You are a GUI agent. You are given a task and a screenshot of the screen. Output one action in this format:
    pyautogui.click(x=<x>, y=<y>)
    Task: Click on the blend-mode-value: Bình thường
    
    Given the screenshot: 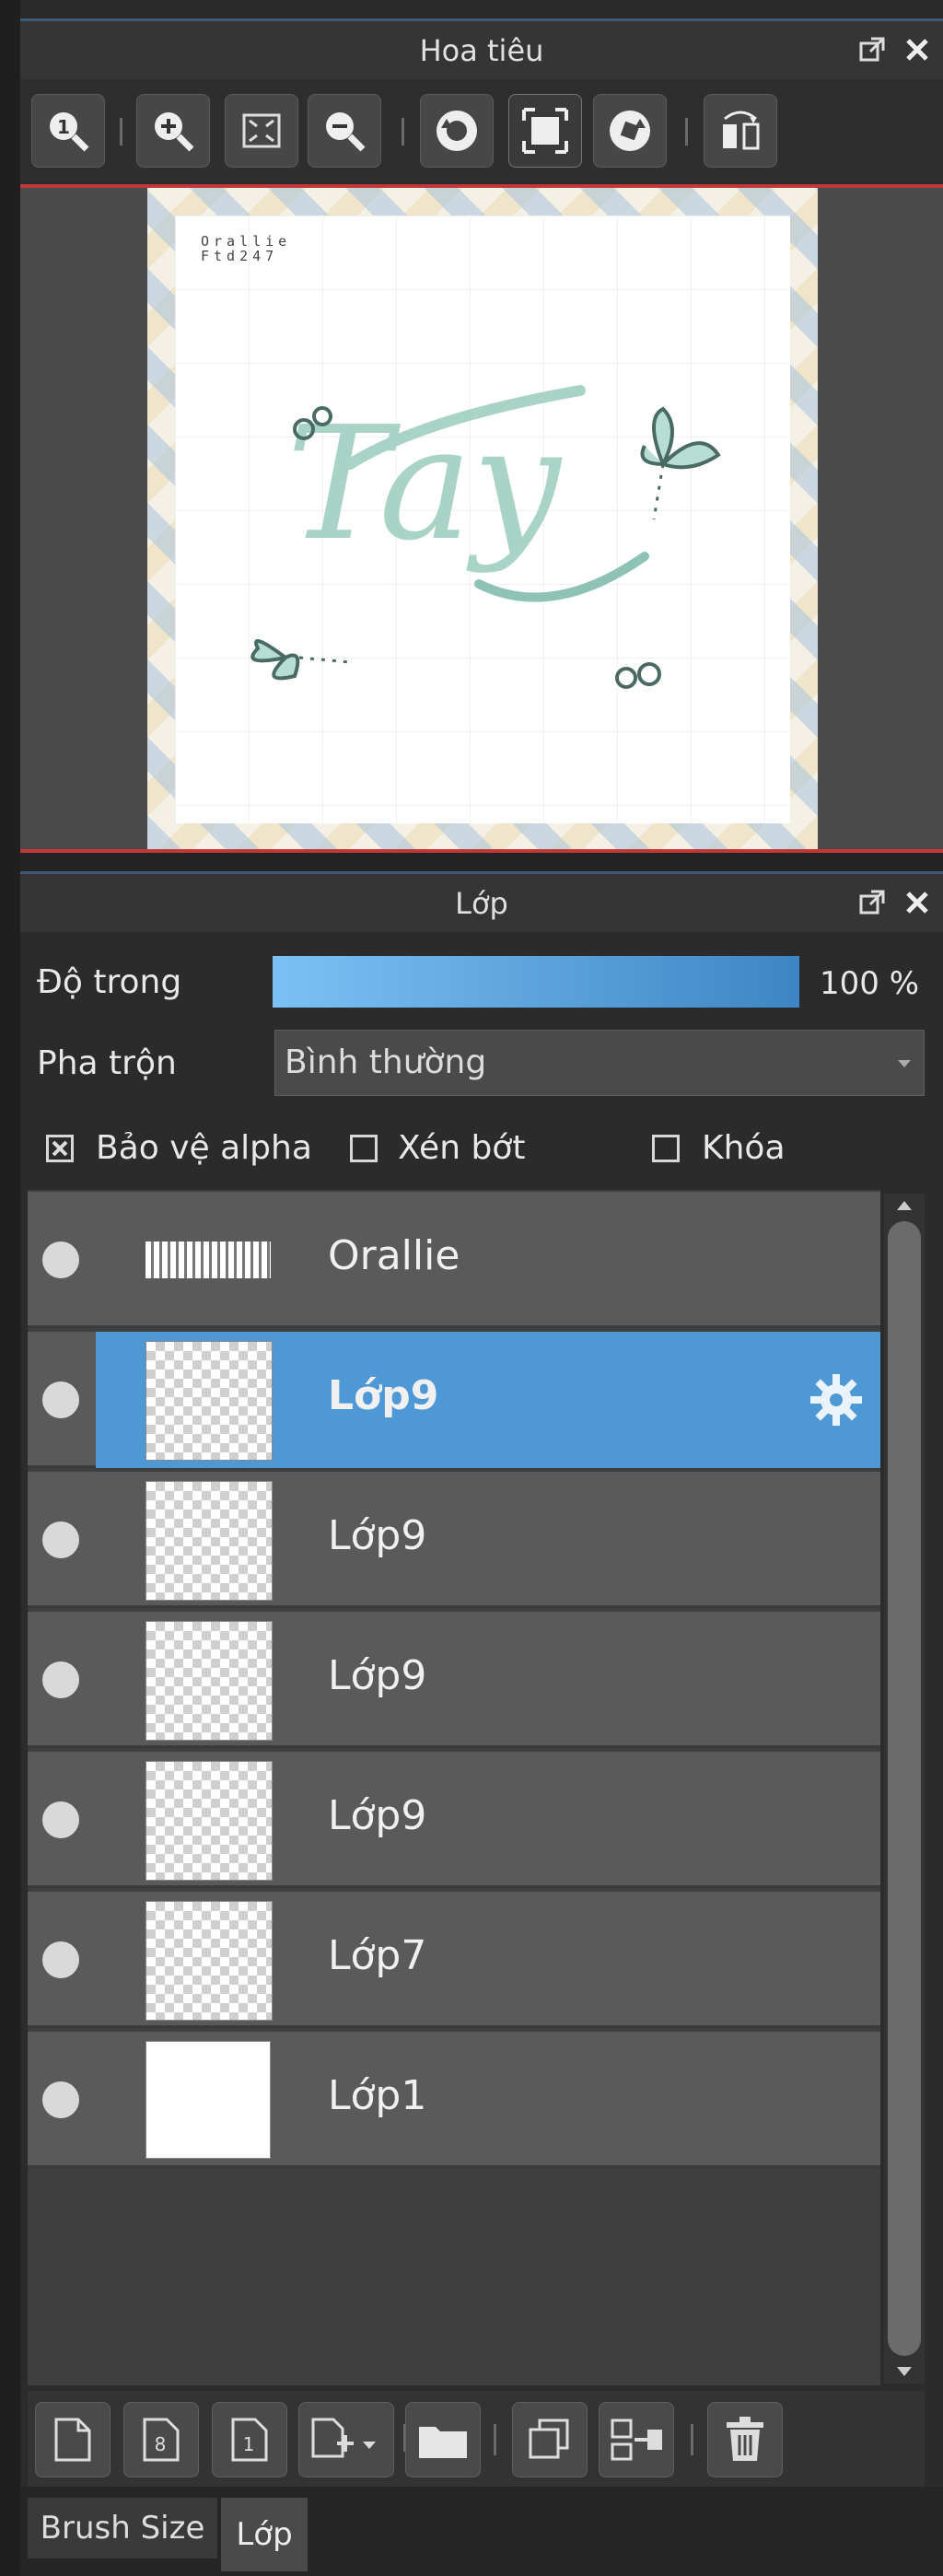 What is the action you would take?
    pyautogui.click(x=386, y=1062)
    